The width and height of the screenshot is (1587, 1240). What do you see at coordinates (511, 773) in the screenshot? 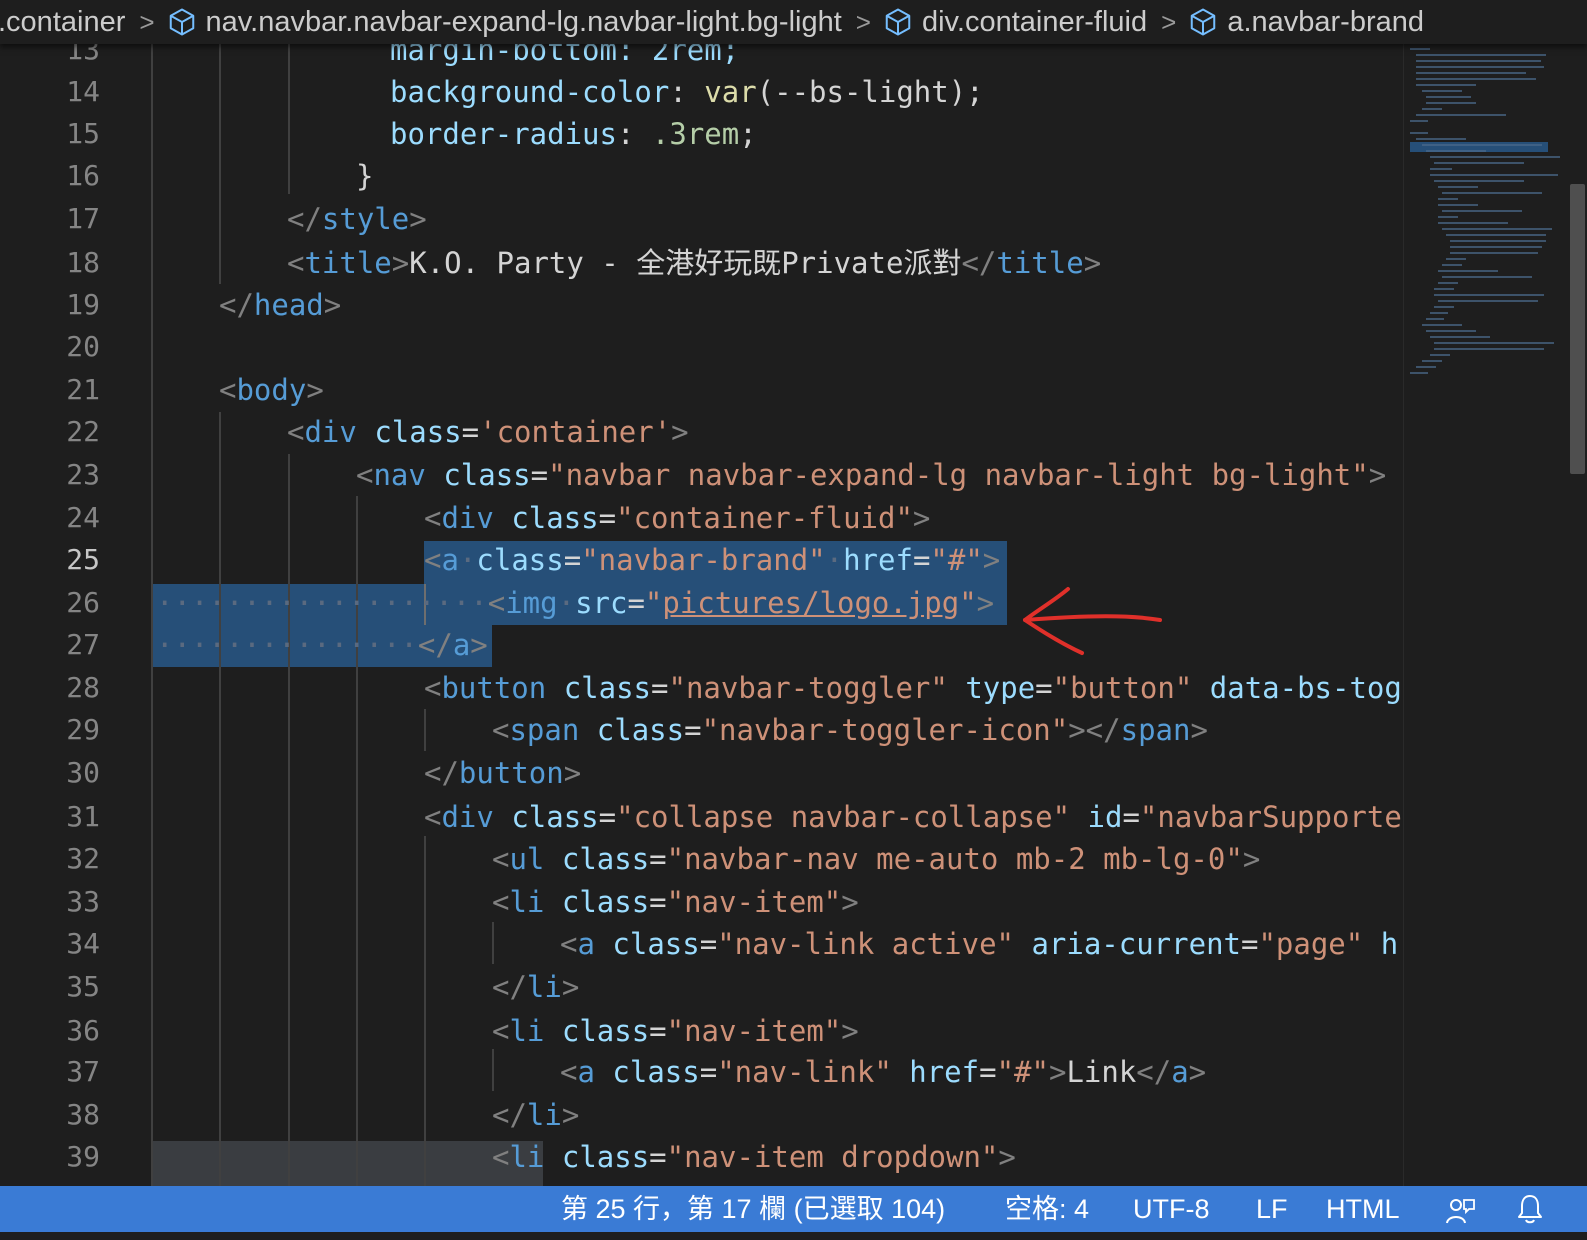
I see `tag-name: button` at bounding box center [511, 773].